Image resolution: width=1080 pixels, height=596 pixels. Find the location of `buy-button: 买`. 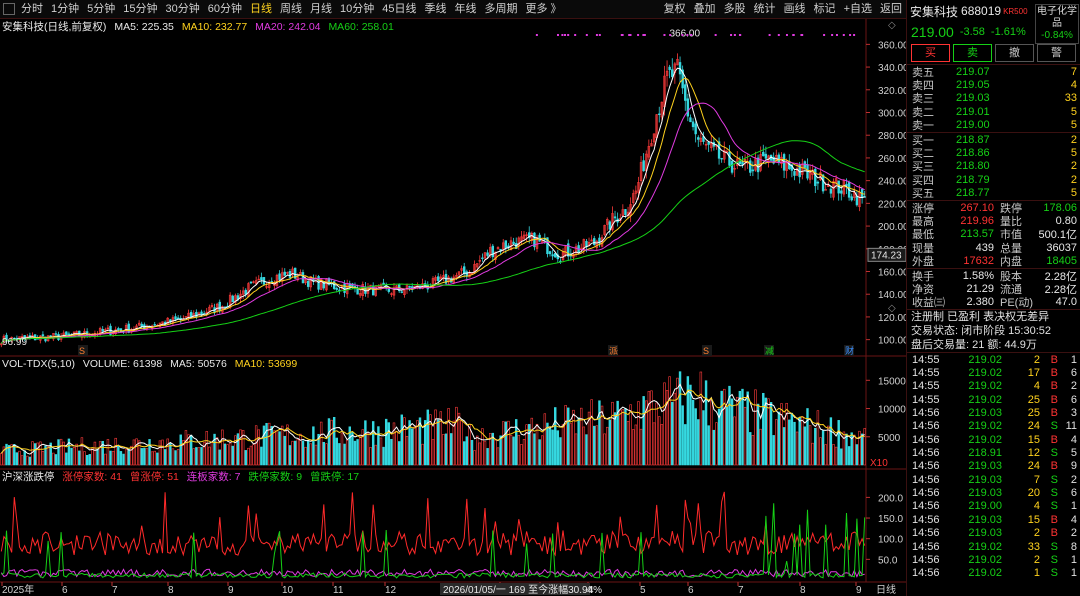

buy-button: 买 is located at coordinates (930, 53).